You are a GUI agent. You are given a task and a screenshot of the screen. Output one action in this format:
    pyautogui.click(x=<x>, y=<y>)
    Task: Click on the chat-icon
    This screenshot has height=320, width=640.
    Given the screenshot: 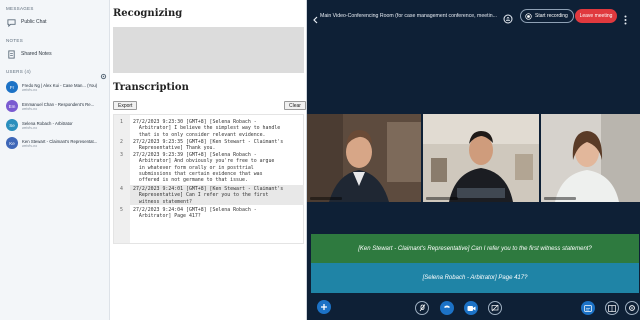 What is the action you would take?
    pyautogui.click(x=11, y=22)
    